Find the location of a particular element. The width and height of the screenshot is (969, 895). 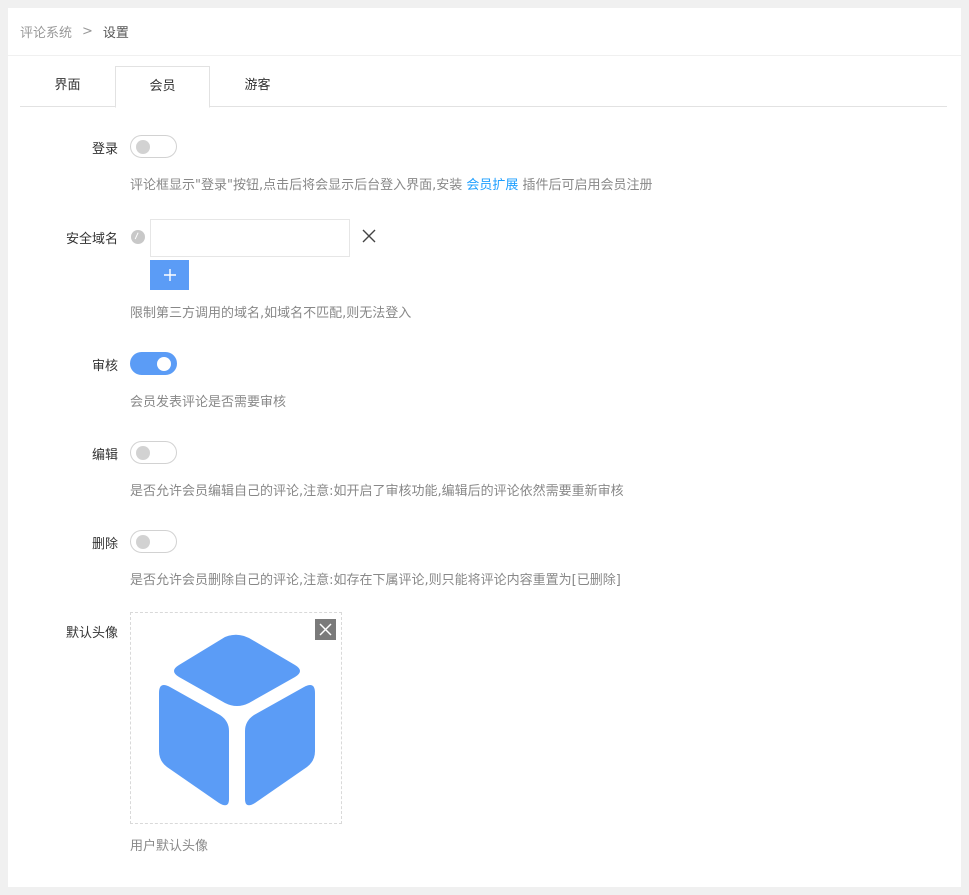

tab-interface: 界面 is located at coordinates (67, 86).